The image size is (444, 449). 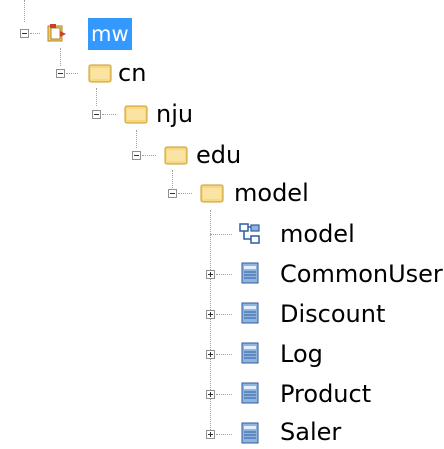 What do you see at coordinates (60, 73) in the screenshot?
I see `collapse-toggle-cn` at bounding box center [60, 73].